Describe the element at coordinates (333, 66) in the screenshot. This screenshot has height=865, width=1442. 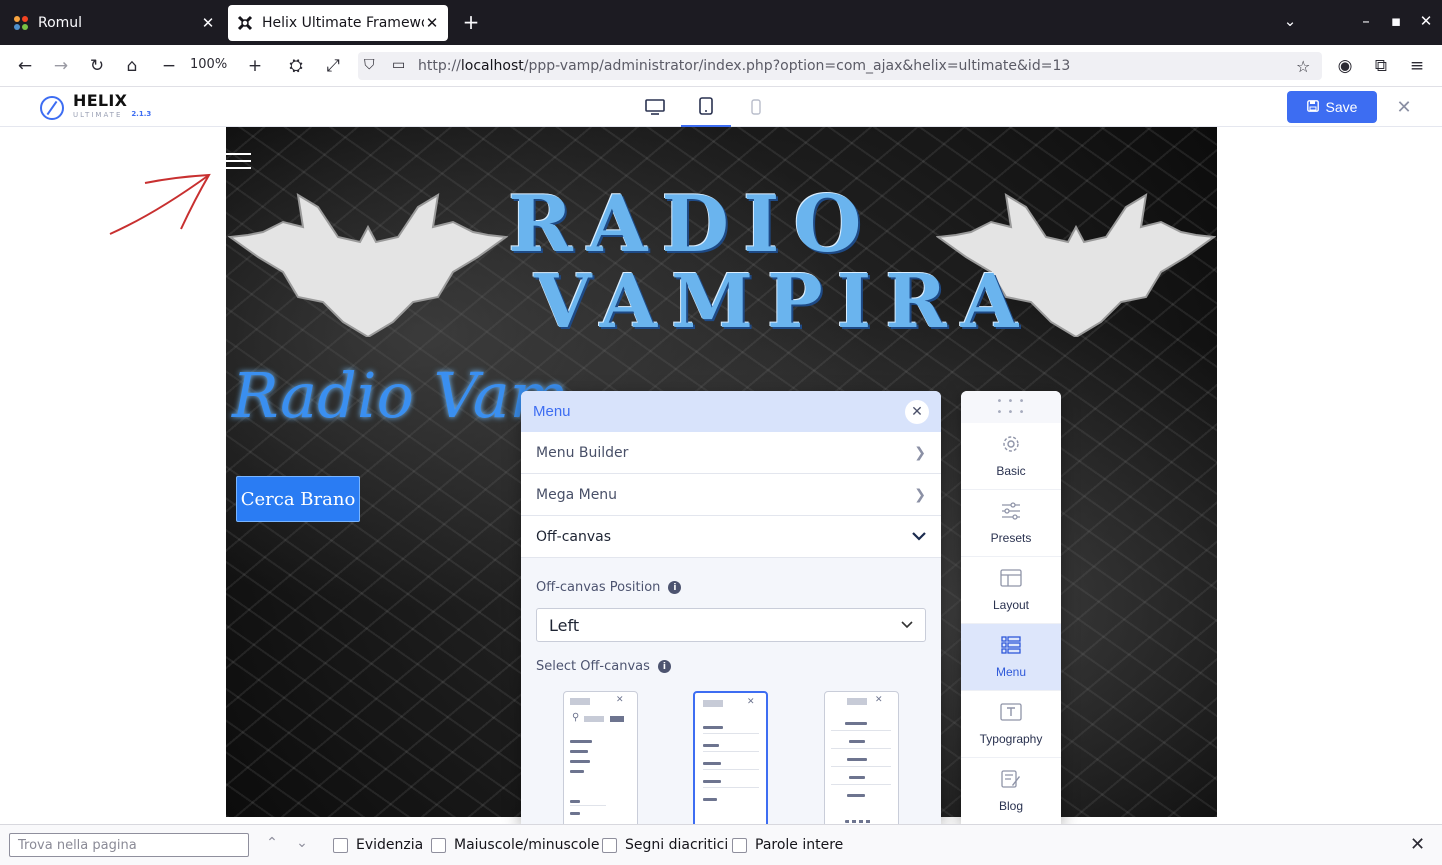
I see `fullscreen-icon: ⤢` at that location.